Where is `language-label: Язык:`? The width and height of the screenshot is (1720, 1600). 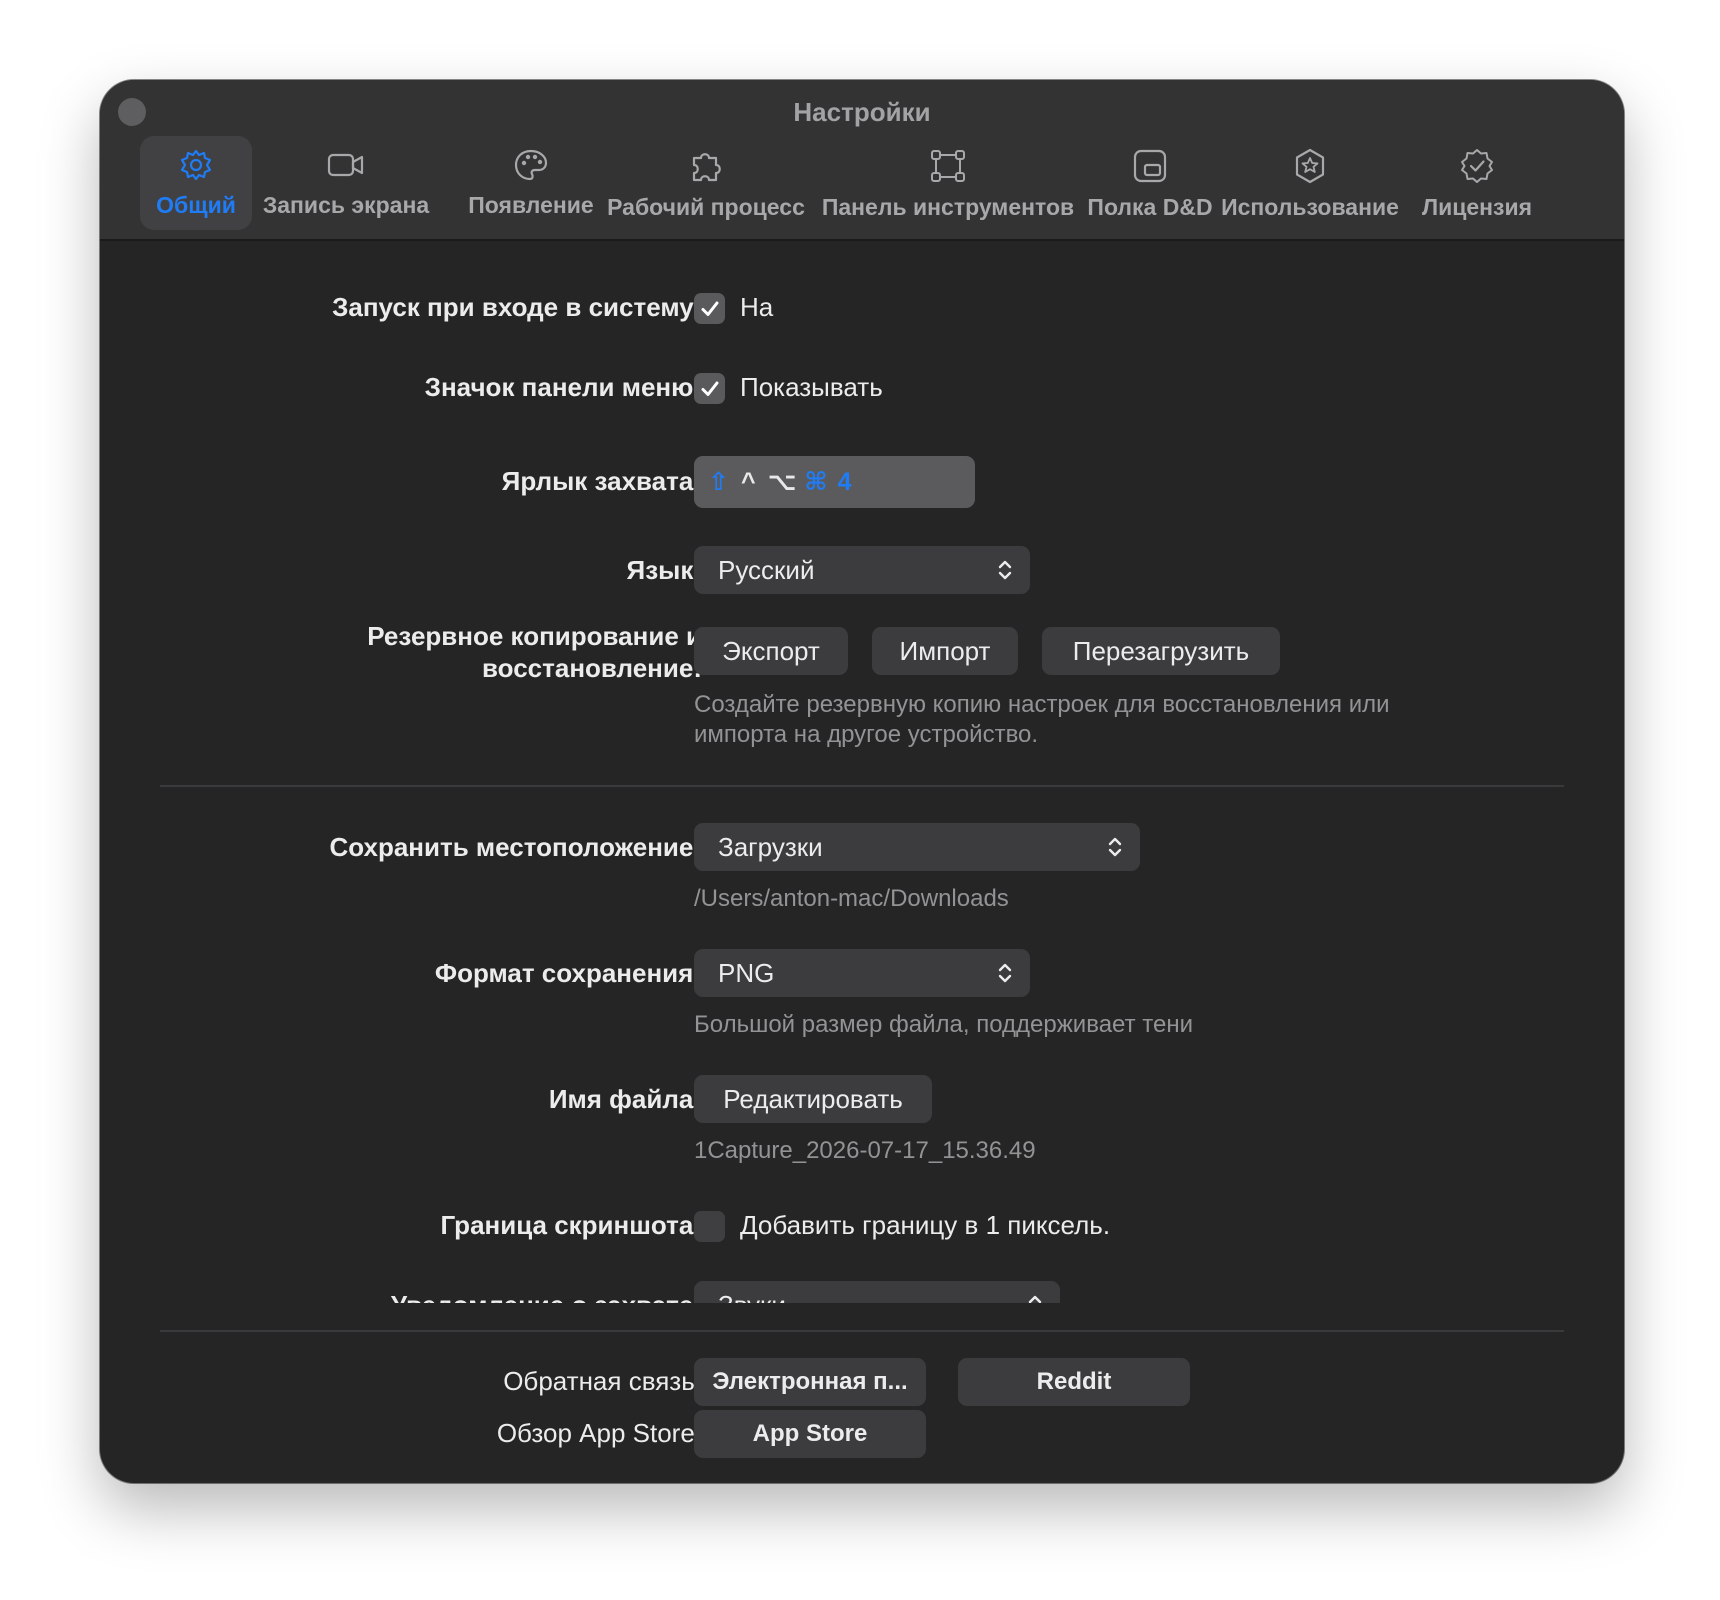
language-label: Язык: is located at coordinates (664, 570).